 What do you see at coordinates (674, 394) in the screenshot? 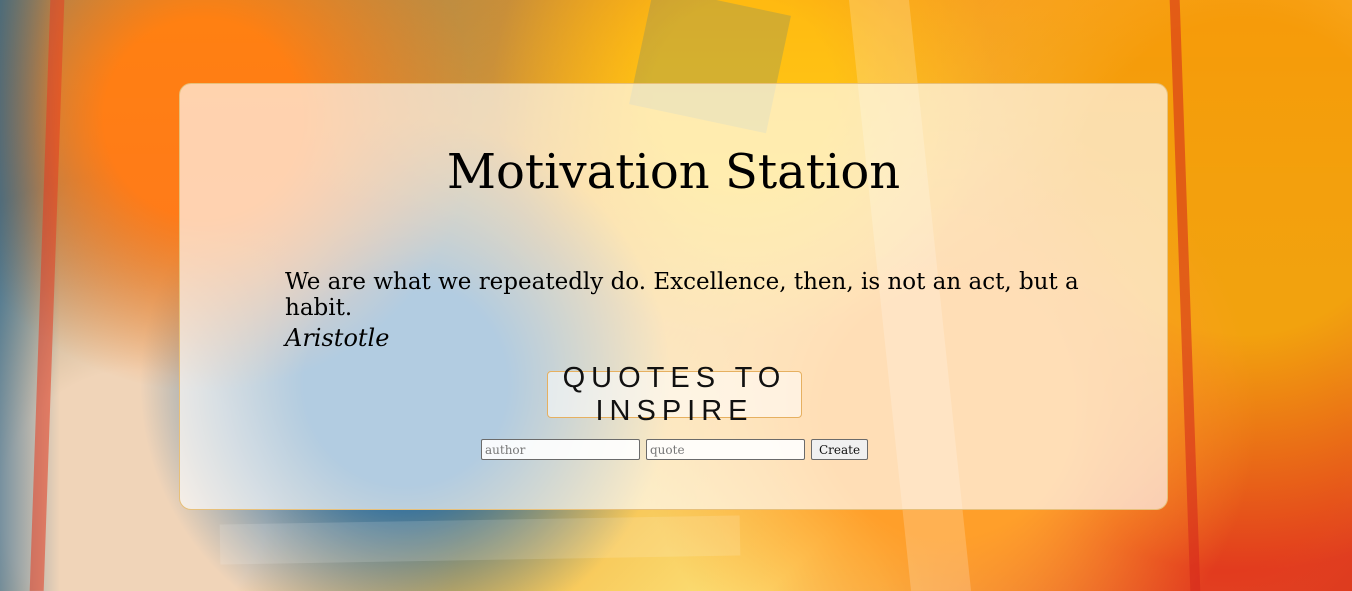
I see `quotes-to-inspire-button: Quotes to Inspire` at bounding box center [674, 394].